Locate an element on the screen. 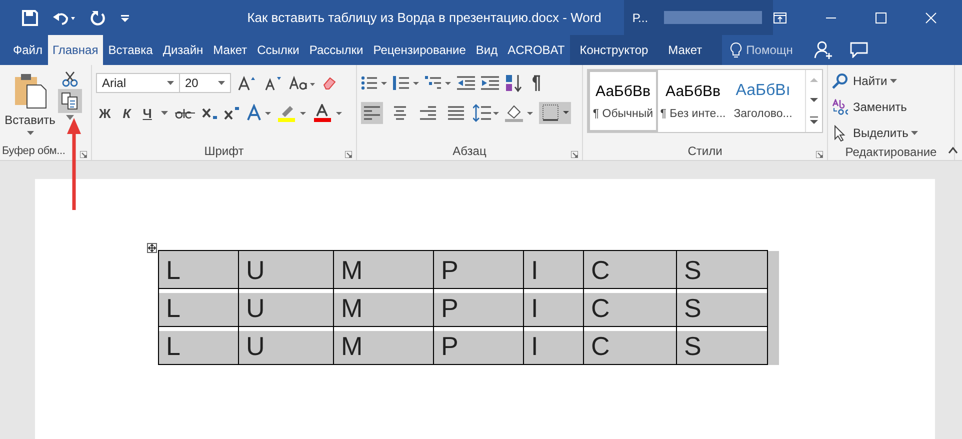 The height and width of the screenshot is (439, 962). bold-button: Ж is located at coordinates (105, 113).